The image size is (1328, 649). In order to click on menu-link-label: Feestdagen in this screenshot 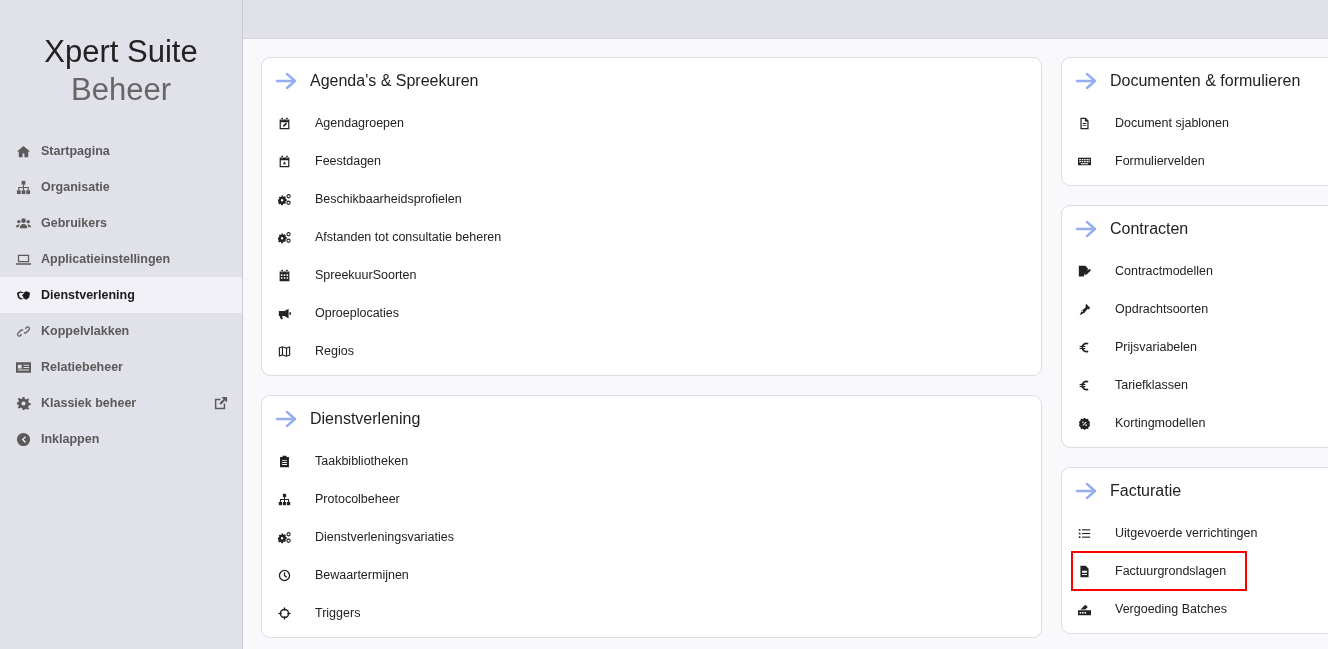, I will do `click(348, 161)`.